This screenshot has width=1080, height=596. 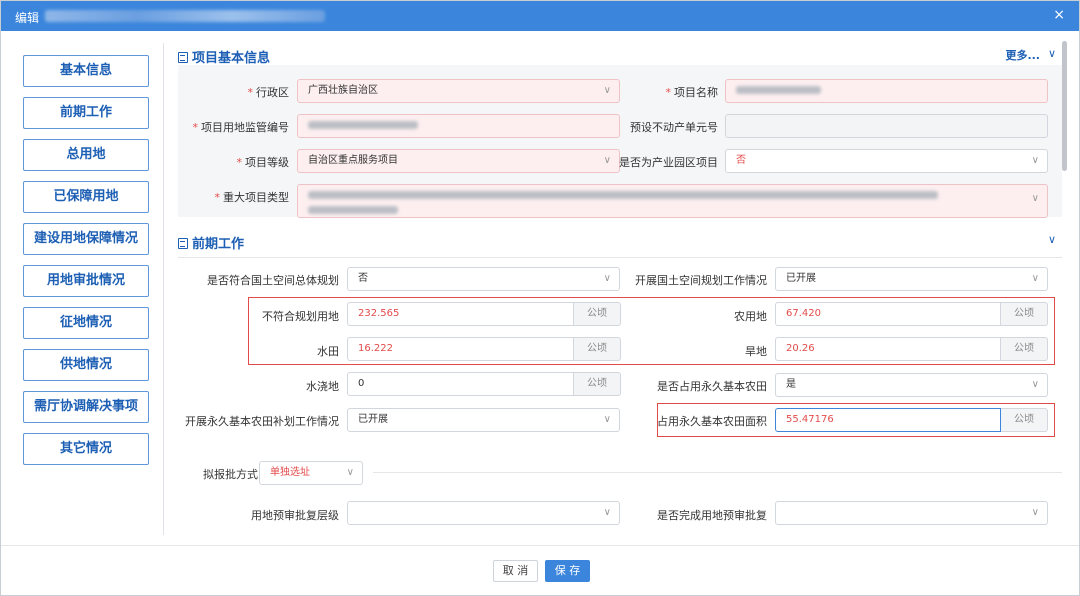 What do you see at coordinates (483, 420) in the screenshot?
I see `supplement-select: 已开展 ∨` at bounding box center [483, 420].